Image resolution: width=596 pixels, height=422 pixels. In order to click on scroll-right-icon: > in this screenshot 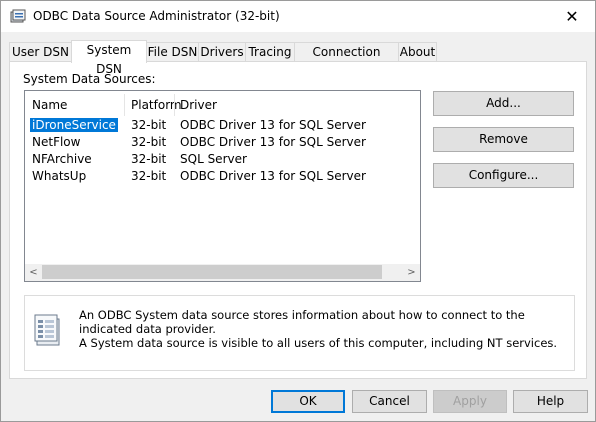, I will do `click(411, 272)`.